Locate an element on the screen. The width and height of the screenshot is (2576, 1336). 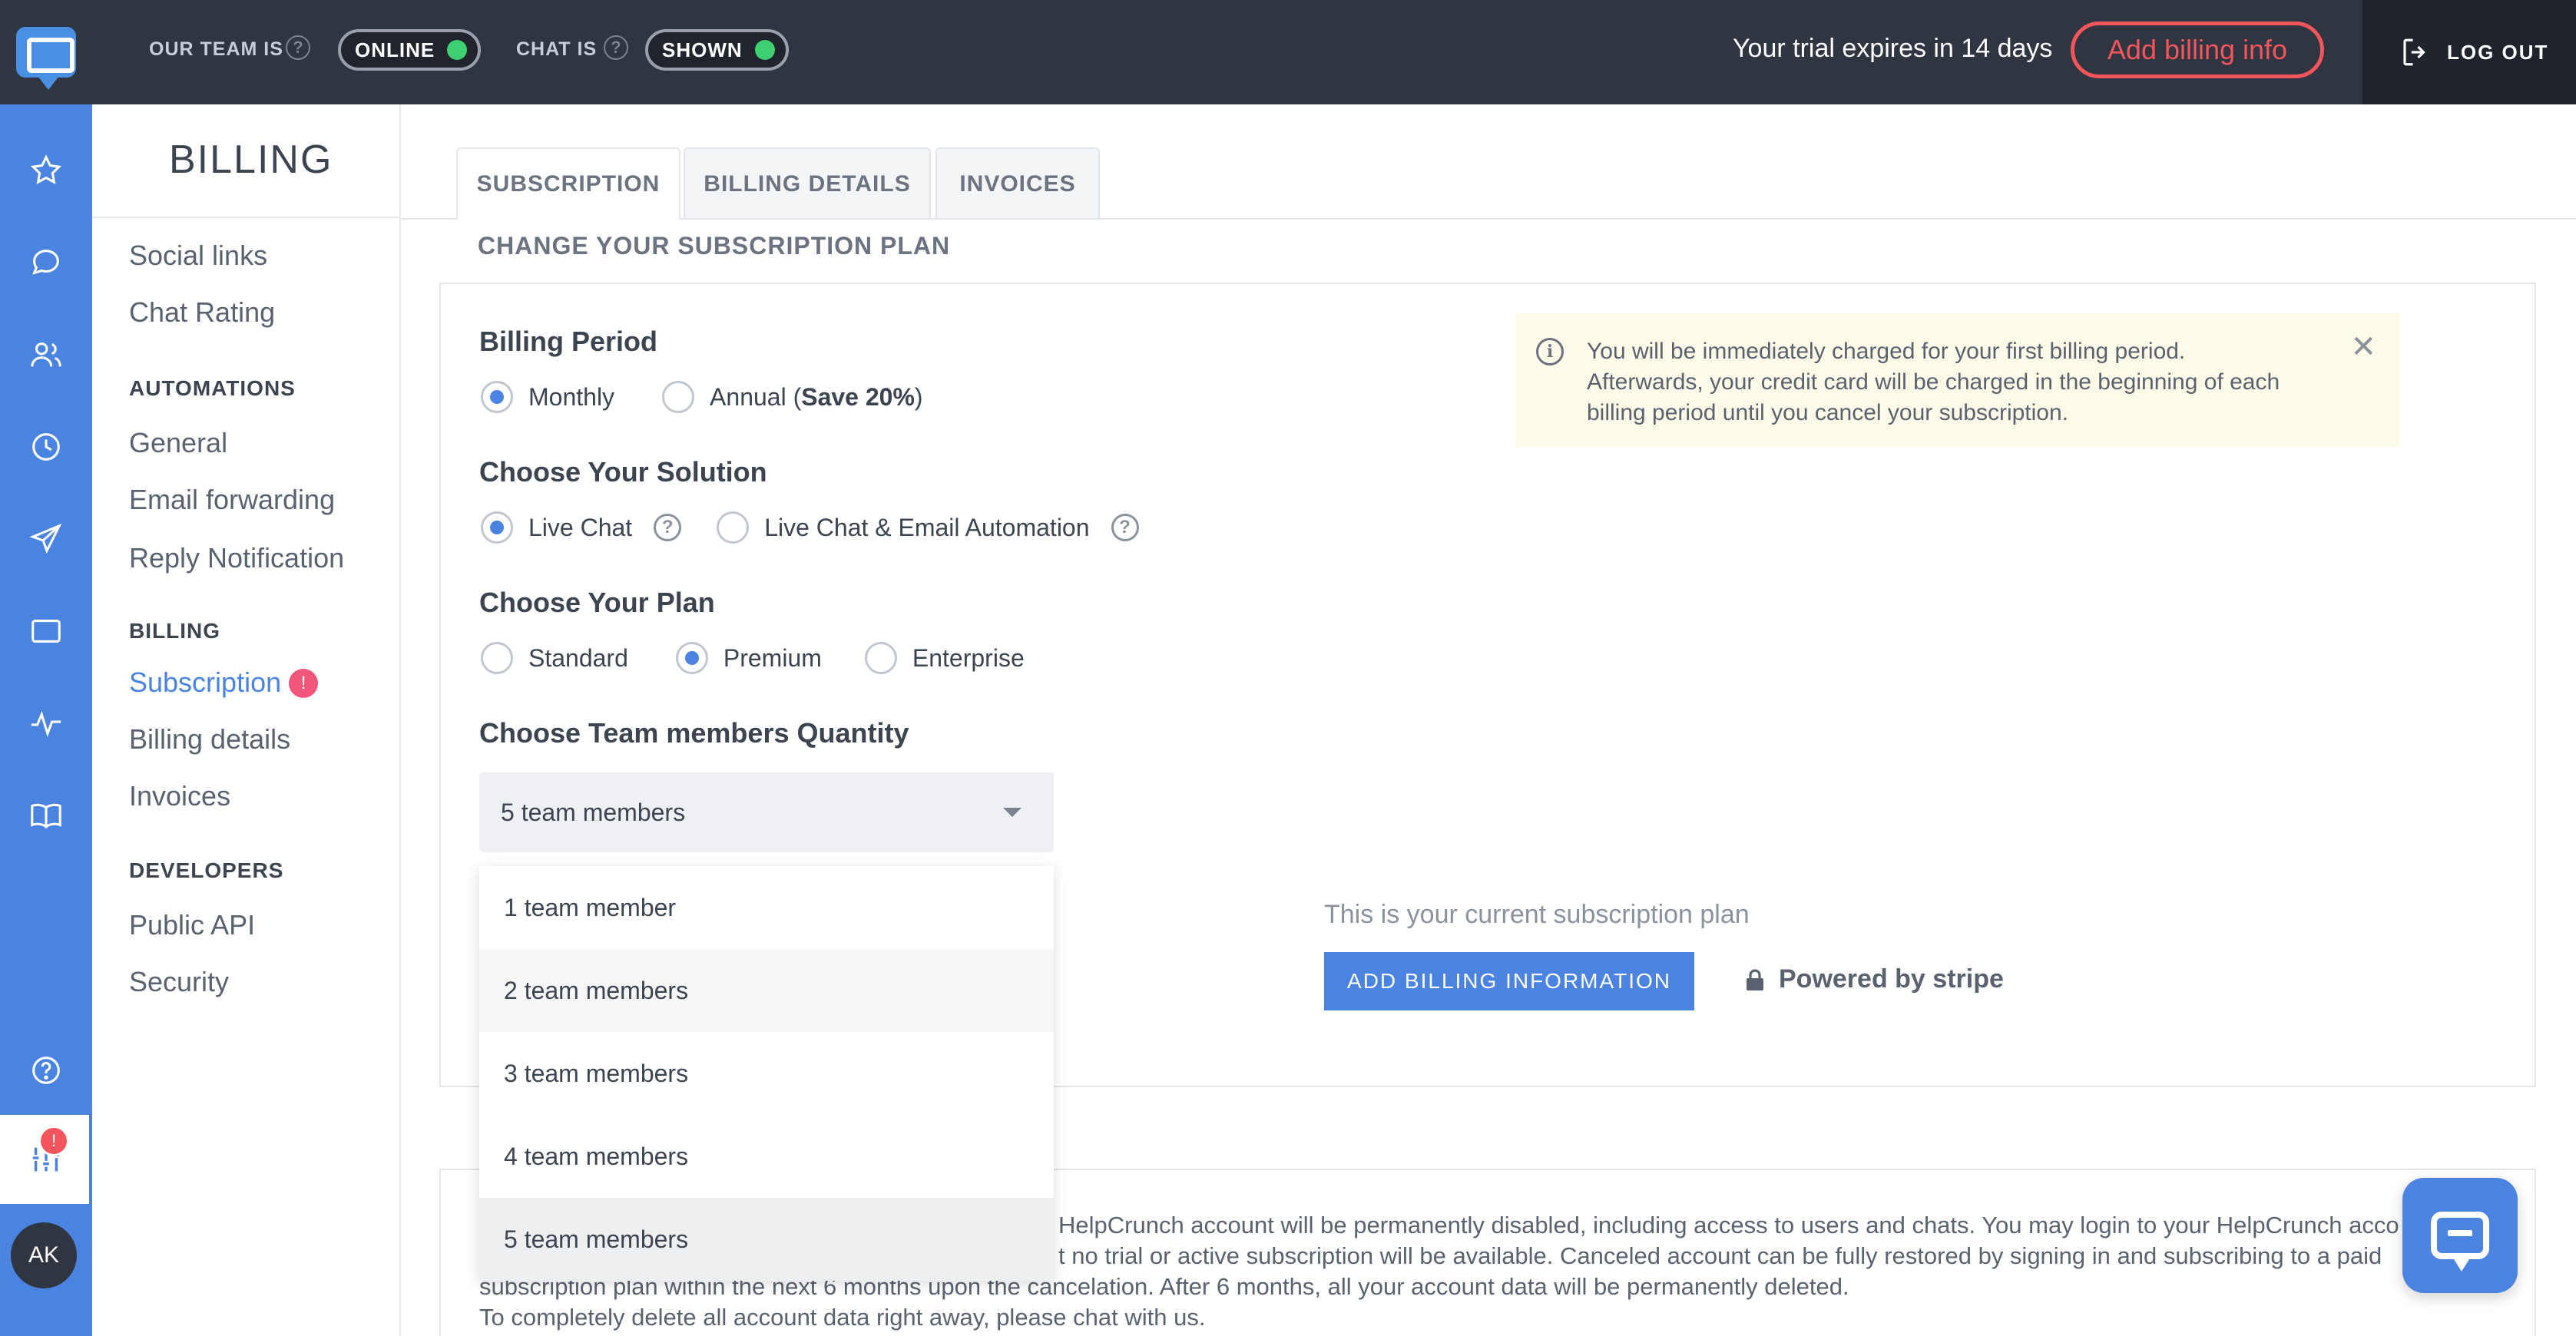
help-icon is located at coordinates (46, 1071).